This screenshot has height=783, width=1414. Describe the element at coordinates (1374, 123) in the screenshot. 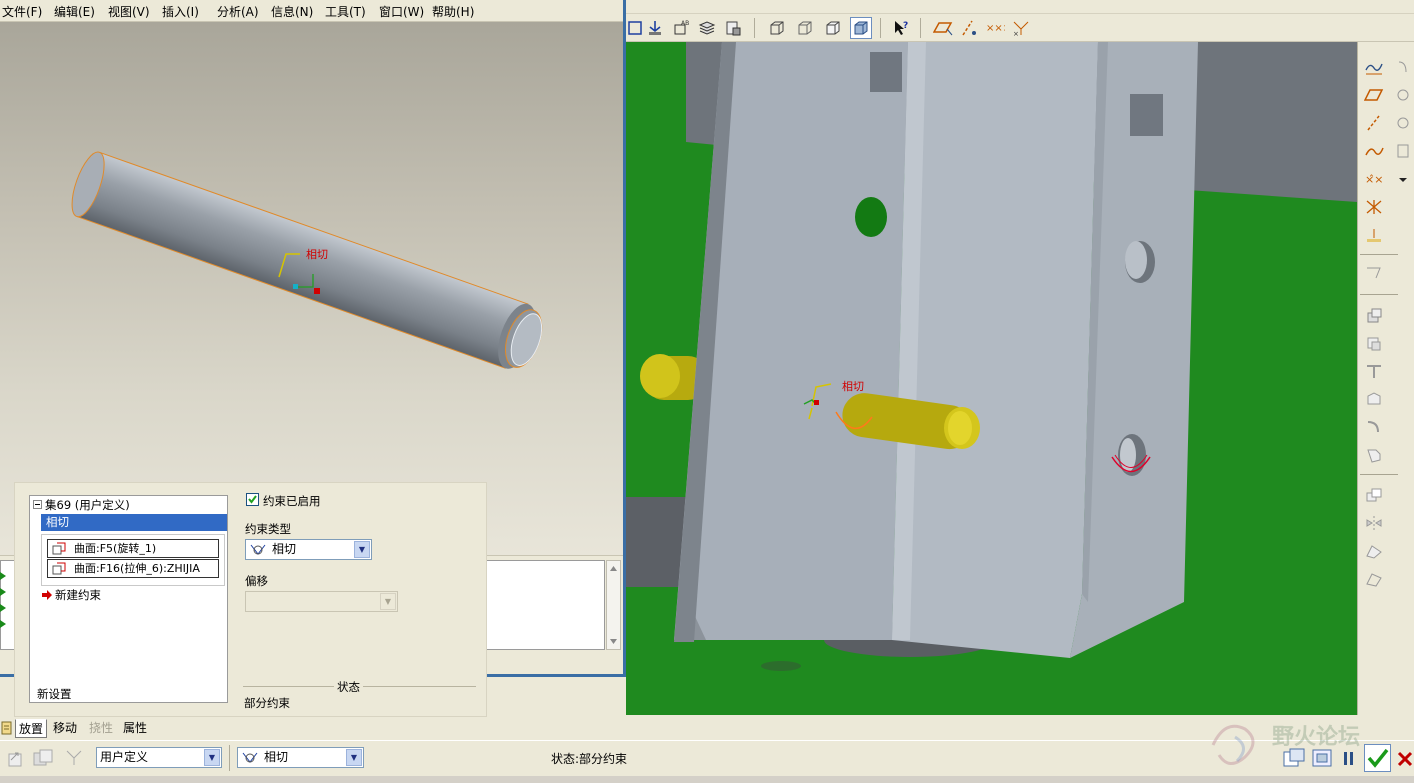

I see `axis-icon` at that location.